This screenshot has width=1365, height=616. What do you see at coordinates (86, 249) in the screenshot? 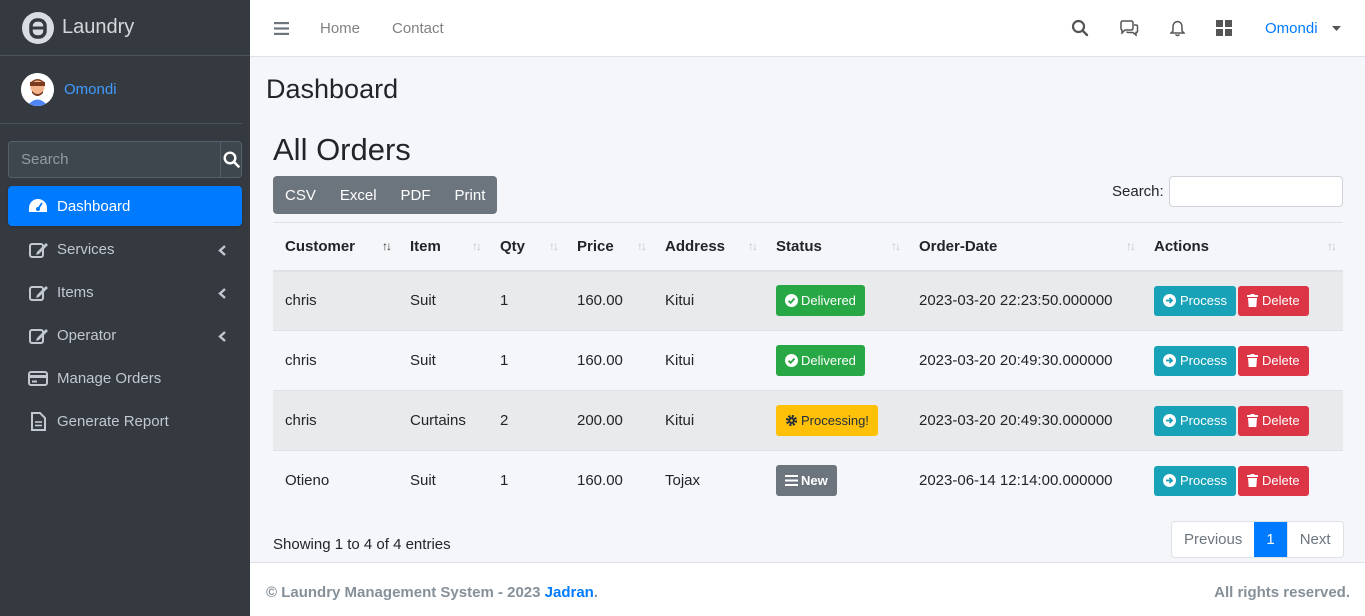
I see `sidebar-item-label: Services` at bounding box center [86, 249].